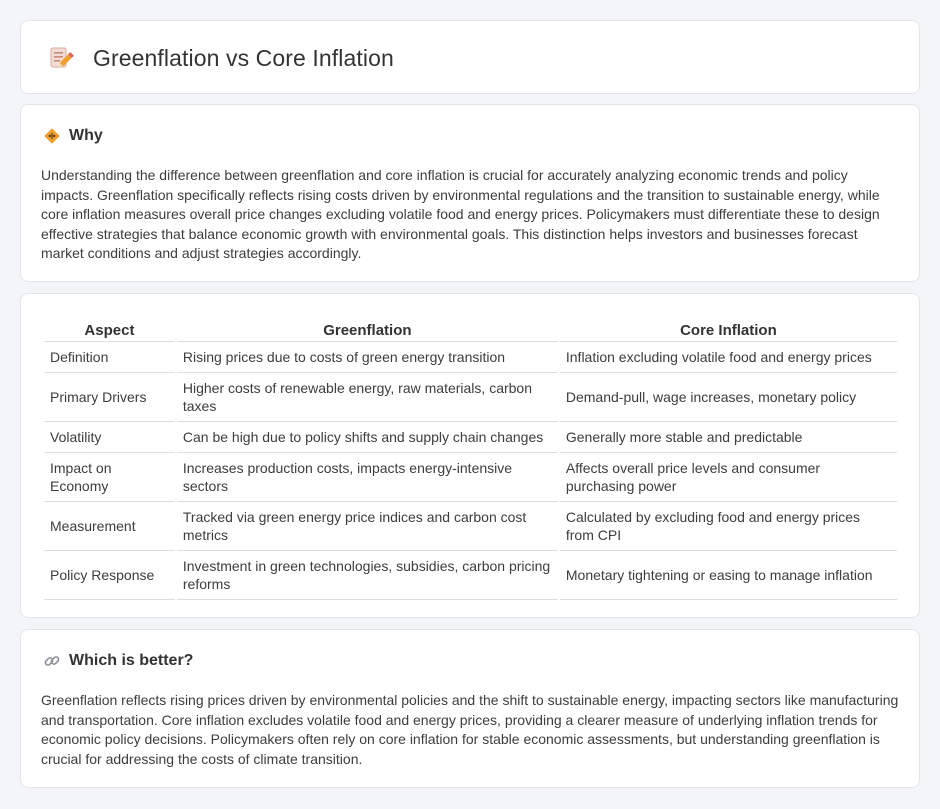 The height and width of the screenshot is (809, 940). What do you see at coordinates (109, 357) in the screenshot?
I see `aspect-cell: Definition` at bounding box center [109, 357].